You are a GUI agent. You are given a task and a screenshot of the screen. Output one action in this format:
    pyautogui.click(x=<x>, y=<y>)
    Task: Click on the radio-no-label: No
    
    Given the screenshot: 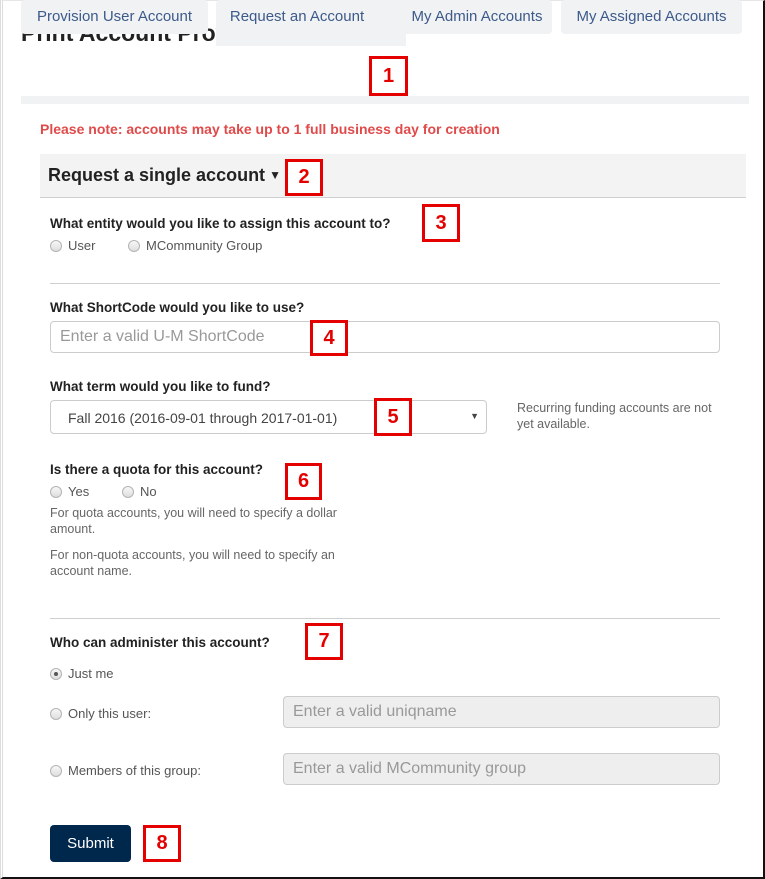 What is the action you would take?
    pyautogui.click(x=148, y=491)
    